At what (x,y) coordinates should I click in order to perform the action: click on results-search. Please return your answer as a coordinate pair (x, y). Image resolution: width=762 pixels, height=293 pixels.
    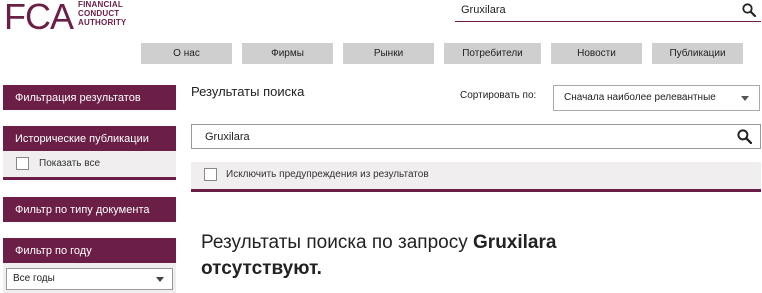
    Looking at the image, I should click on (476, 136).